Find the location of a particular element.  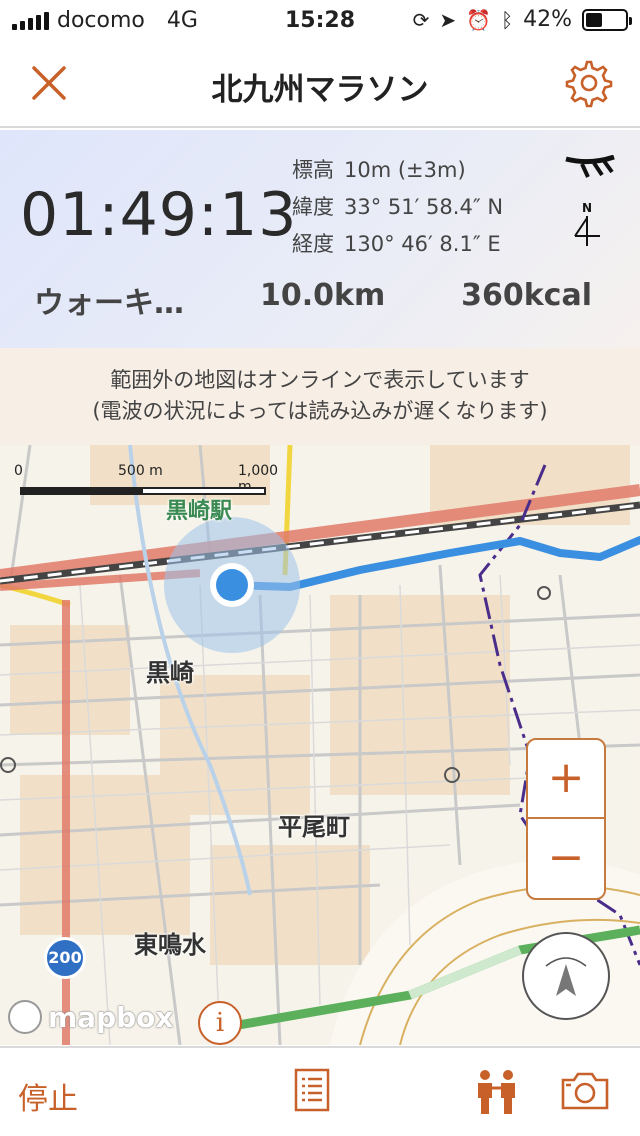

current-location-dot is located at coordinates (232, 585).